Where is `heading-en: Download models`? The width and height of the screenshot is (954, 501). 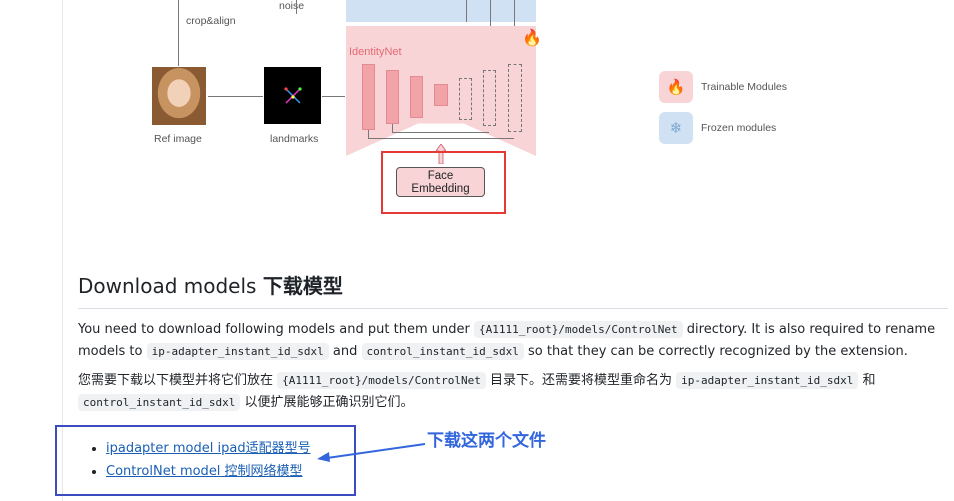
heading-en: Download models is located at coordinates (167, 286).